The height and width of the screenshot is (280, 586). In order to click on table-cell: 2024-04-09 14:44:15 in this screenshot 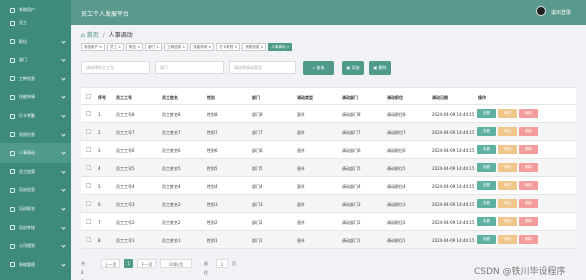, I will do `click(453, 150)`.